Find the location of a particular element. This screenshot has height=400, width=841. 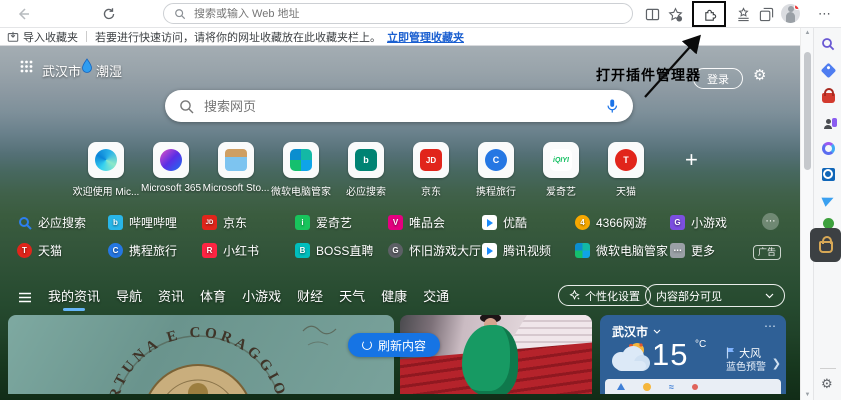

sun-icon is located at coordinates (647, 386).